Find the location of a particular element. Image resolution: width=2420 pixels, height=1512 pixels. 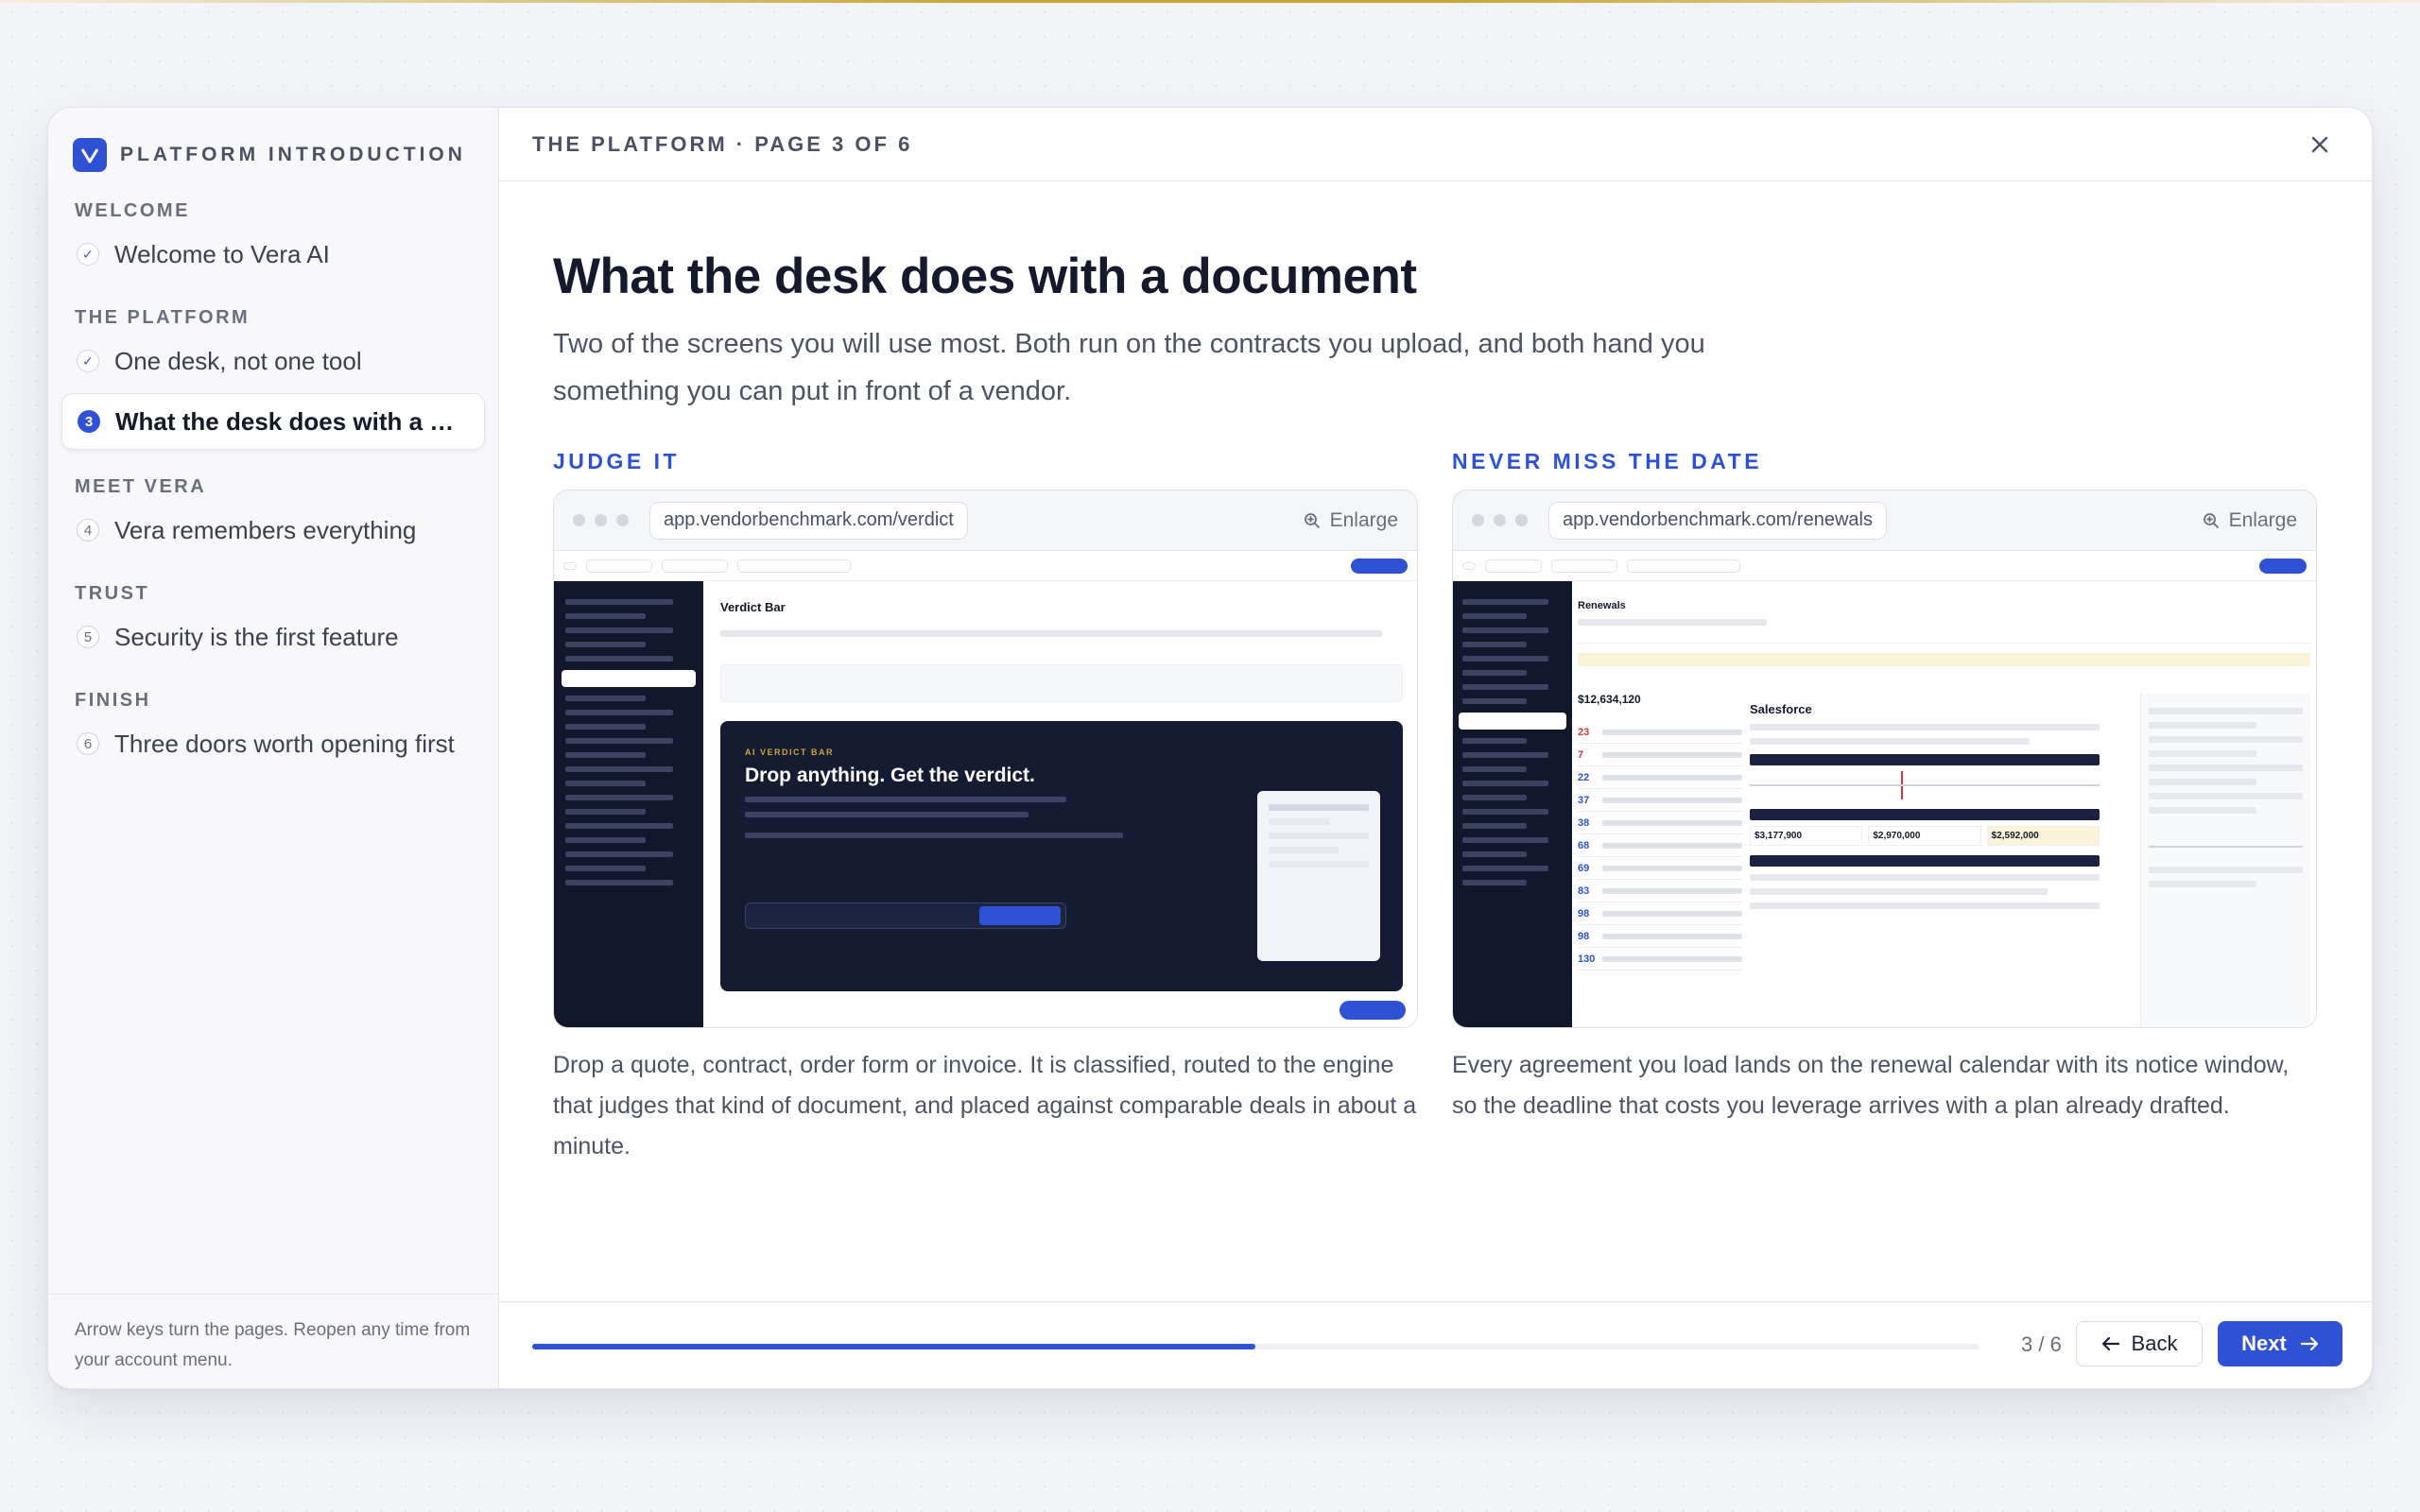

sidebar-item-document: 3 What the desk does with a document is located at coordinates (273, 421).